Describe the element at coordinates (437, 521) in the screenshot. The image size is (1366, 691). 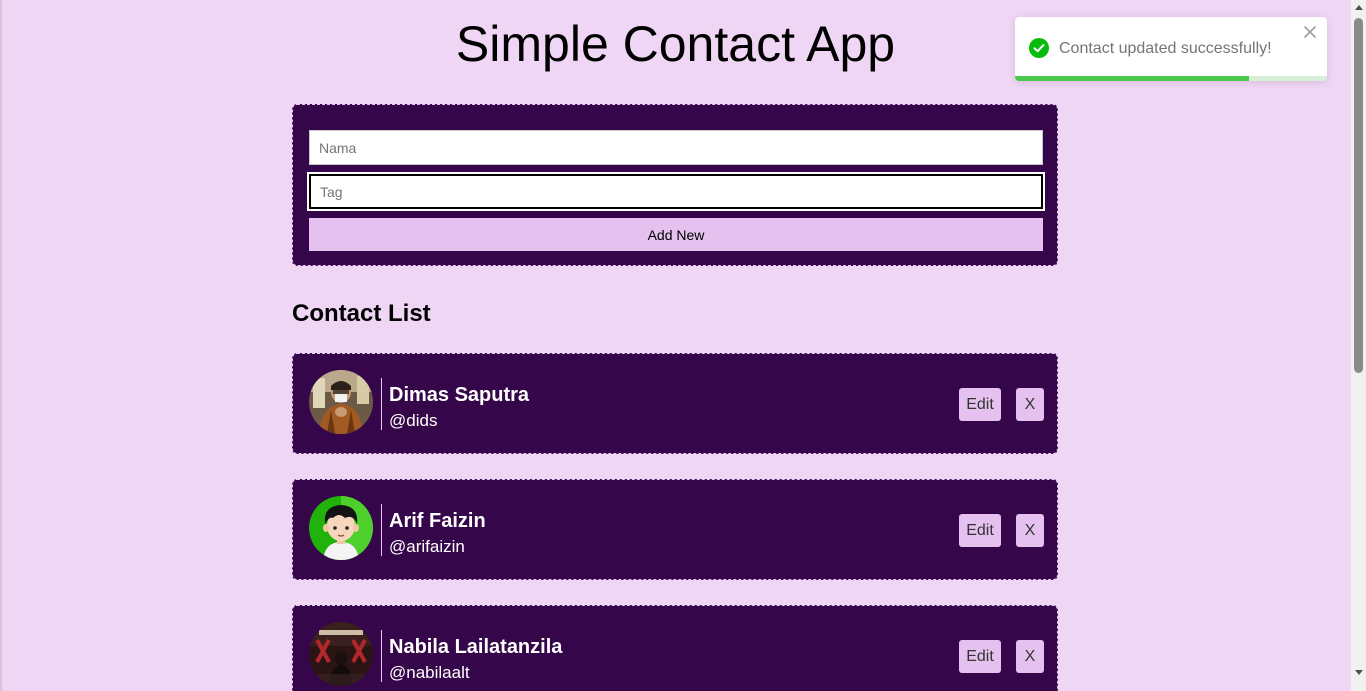
I see `contact-name: Arif Faizin` at that location.